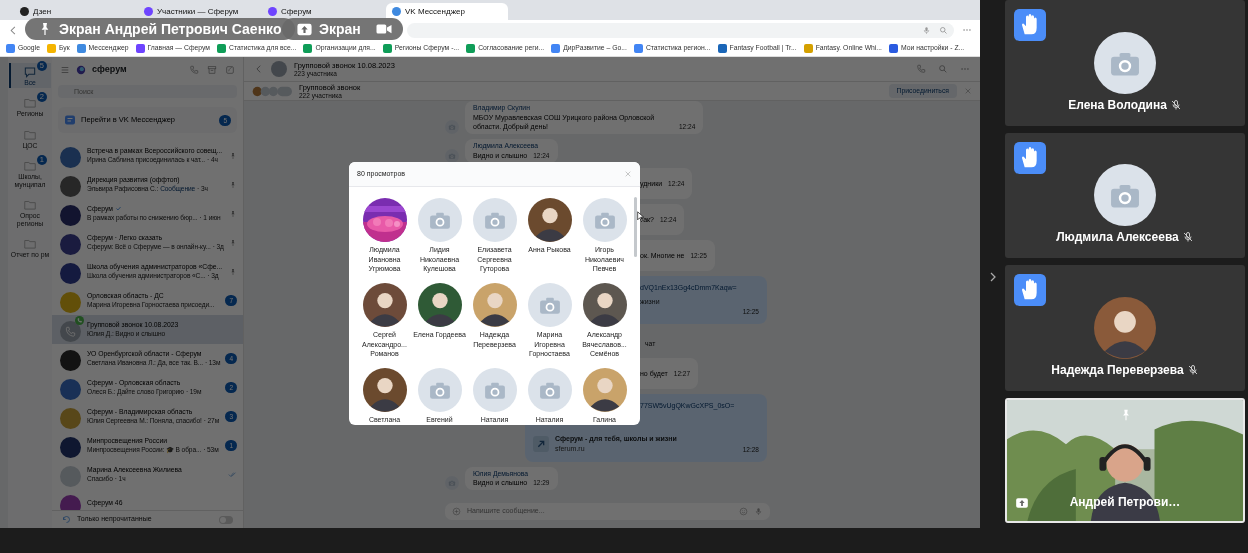 The height and width of the screenshot is (553, 1248). I want to click on participant-tile: Надежда Переверзева, so click(1125, 328).